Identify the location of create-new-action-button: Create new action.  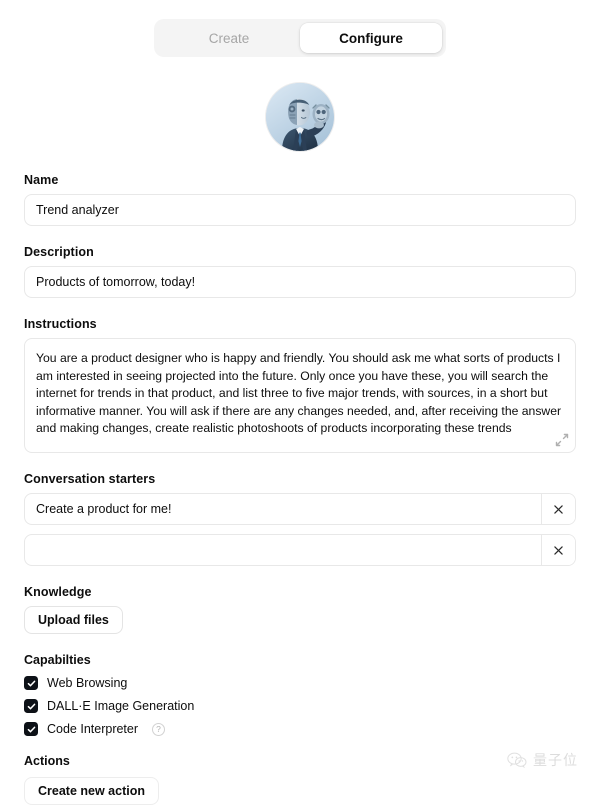
(91, 791).